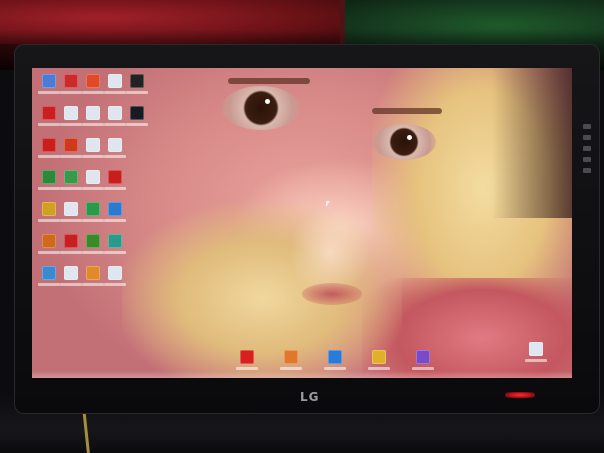 The height and width of the screenshot is (453, 604). Describe the element at coordinates (520, 395) in the screenshot. I see `power-led` at that location.